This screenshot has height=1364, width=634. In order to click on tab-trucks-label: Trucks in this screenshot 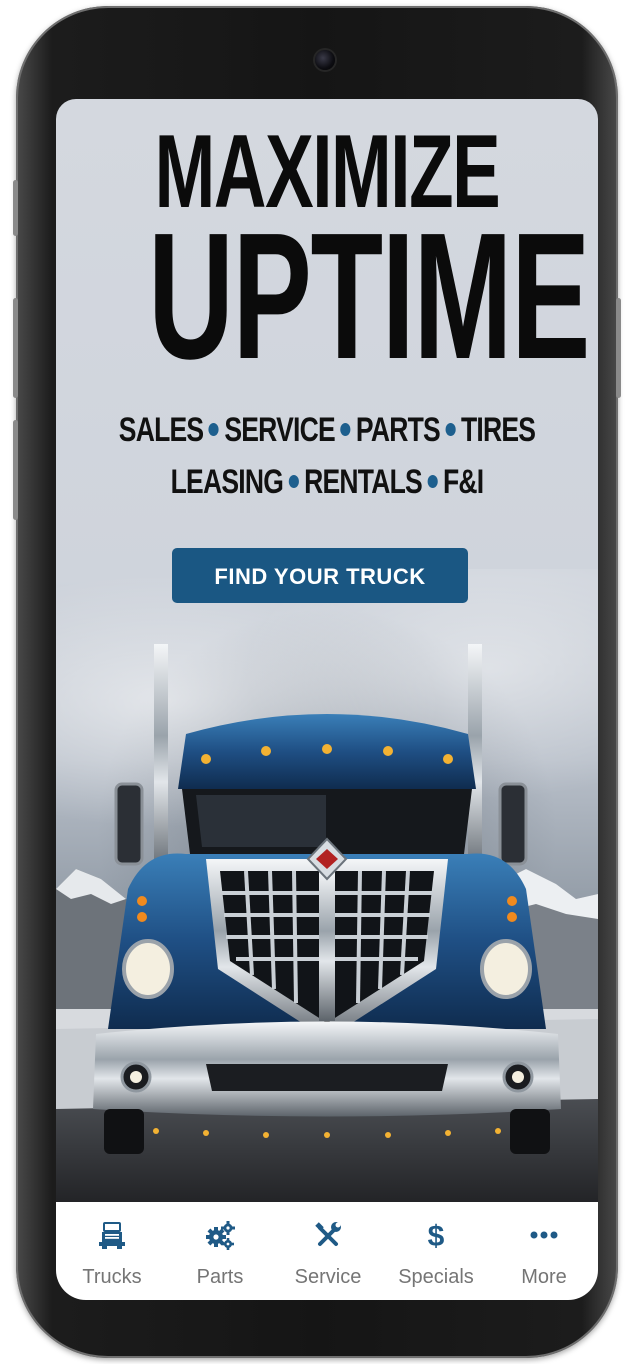, I will do `click(112, 1277)`.